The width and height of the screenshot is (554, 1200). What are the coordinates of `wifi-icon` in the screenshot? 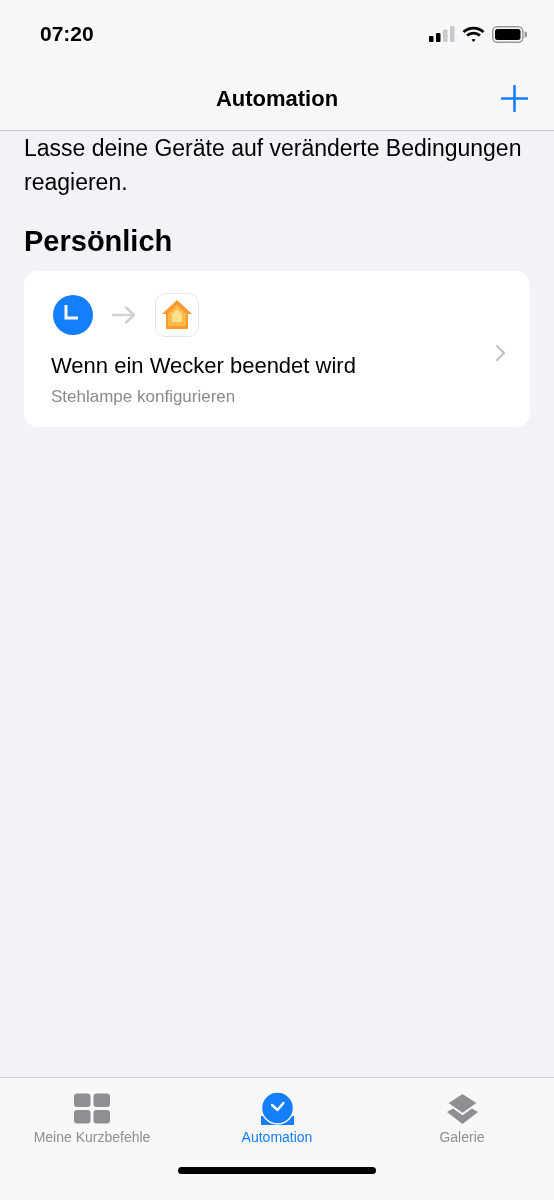 It's located at (473, 34).